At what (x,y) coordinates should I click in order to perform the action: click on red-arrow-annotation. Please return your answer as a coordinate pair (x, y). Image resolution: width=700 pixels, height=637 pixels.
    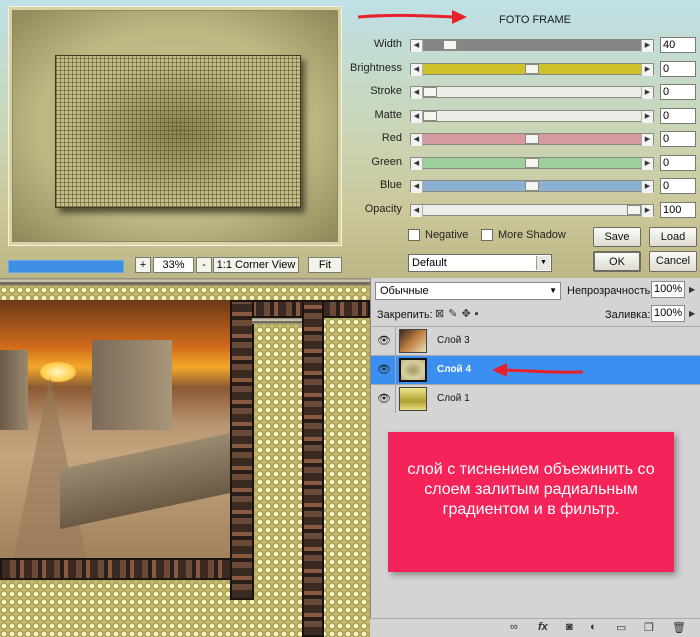
    Looking at the image, I should click on (412, 17).